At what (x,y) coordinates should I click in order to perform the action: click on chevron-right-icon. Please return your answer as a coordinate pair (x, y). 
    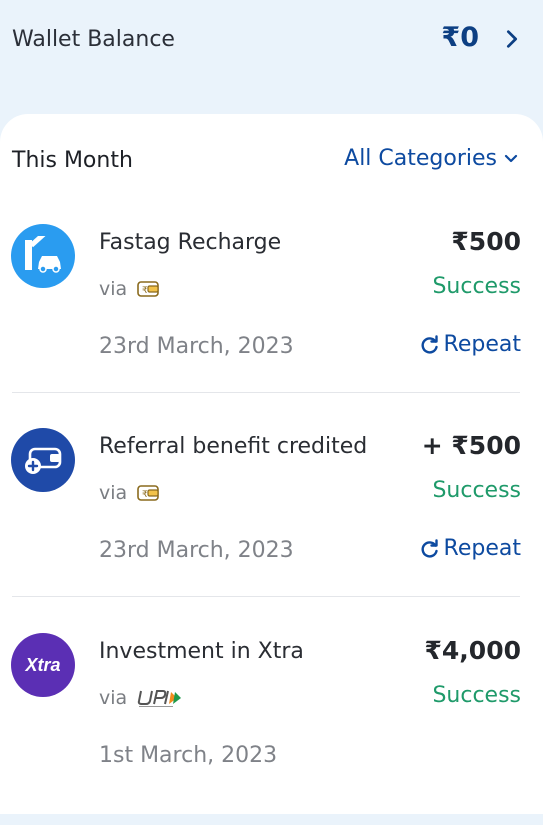
    Looking at the image, I should click on (512, 39).